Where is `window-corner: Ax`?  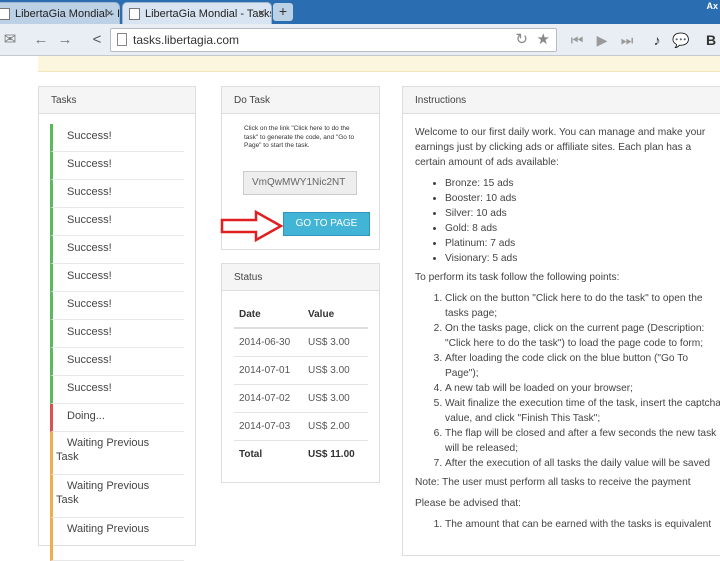
window-corner: Ax is located at coordinates (704, 12).